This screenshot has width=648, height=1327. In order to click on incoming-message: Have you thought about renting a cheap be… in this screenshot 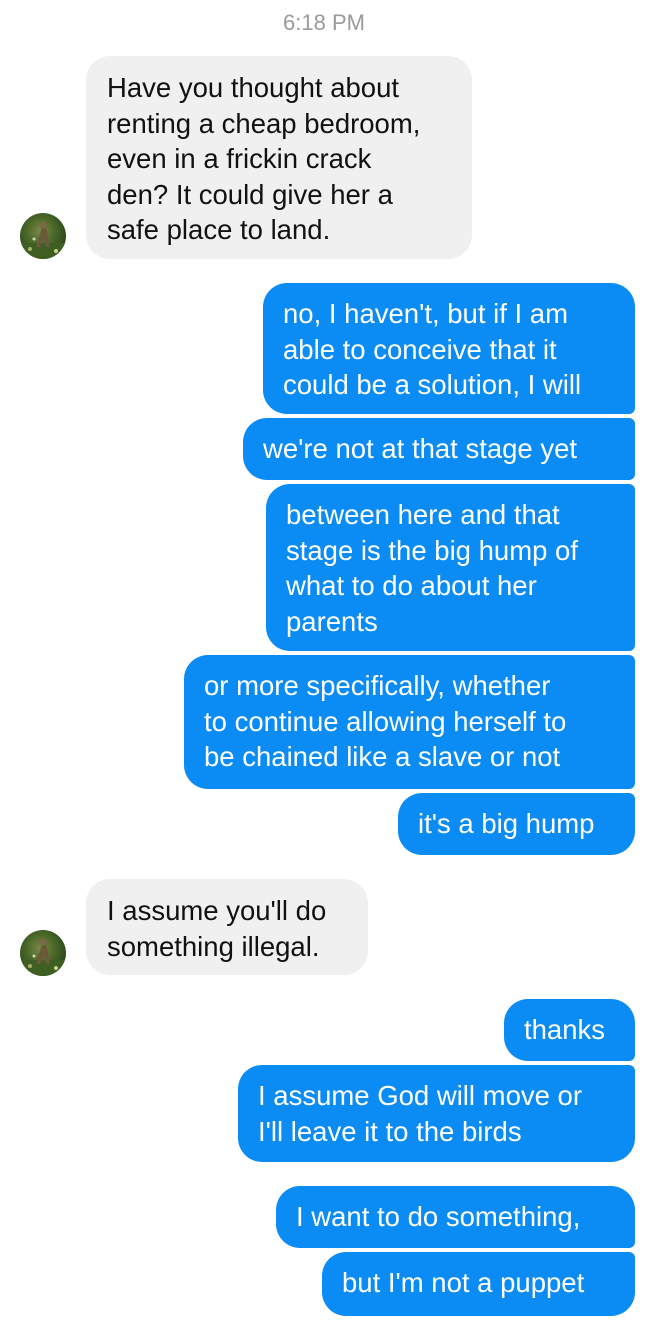, I will do `click(279, 157)`.